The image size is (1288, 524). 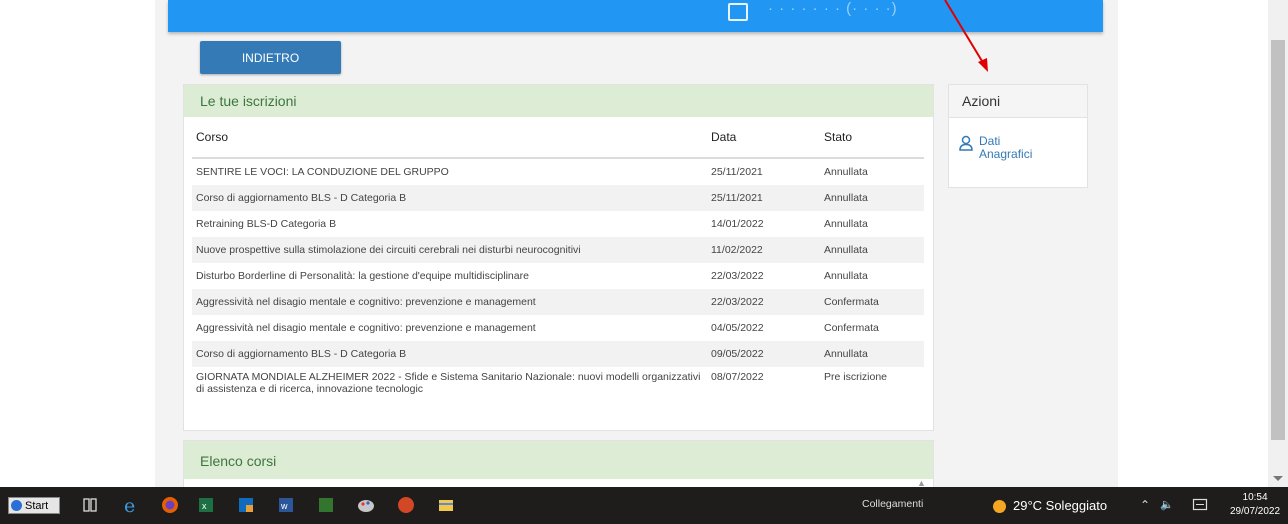 What do you see at coordinates (270, 57) in the screenshot?
I see `back-button: INDIETRO` at bounding box center [270, 57].